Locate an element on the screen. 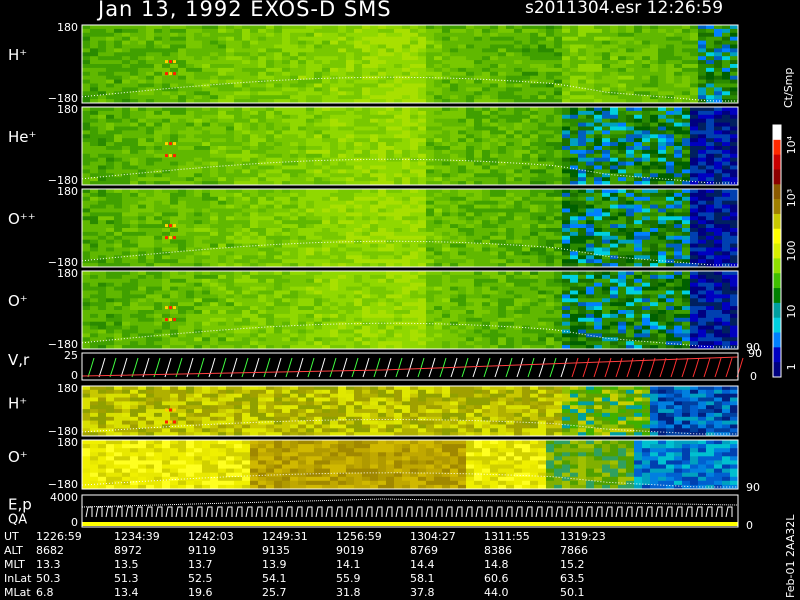  table-cell: 1226:59 is located at coordinates (59, 536).